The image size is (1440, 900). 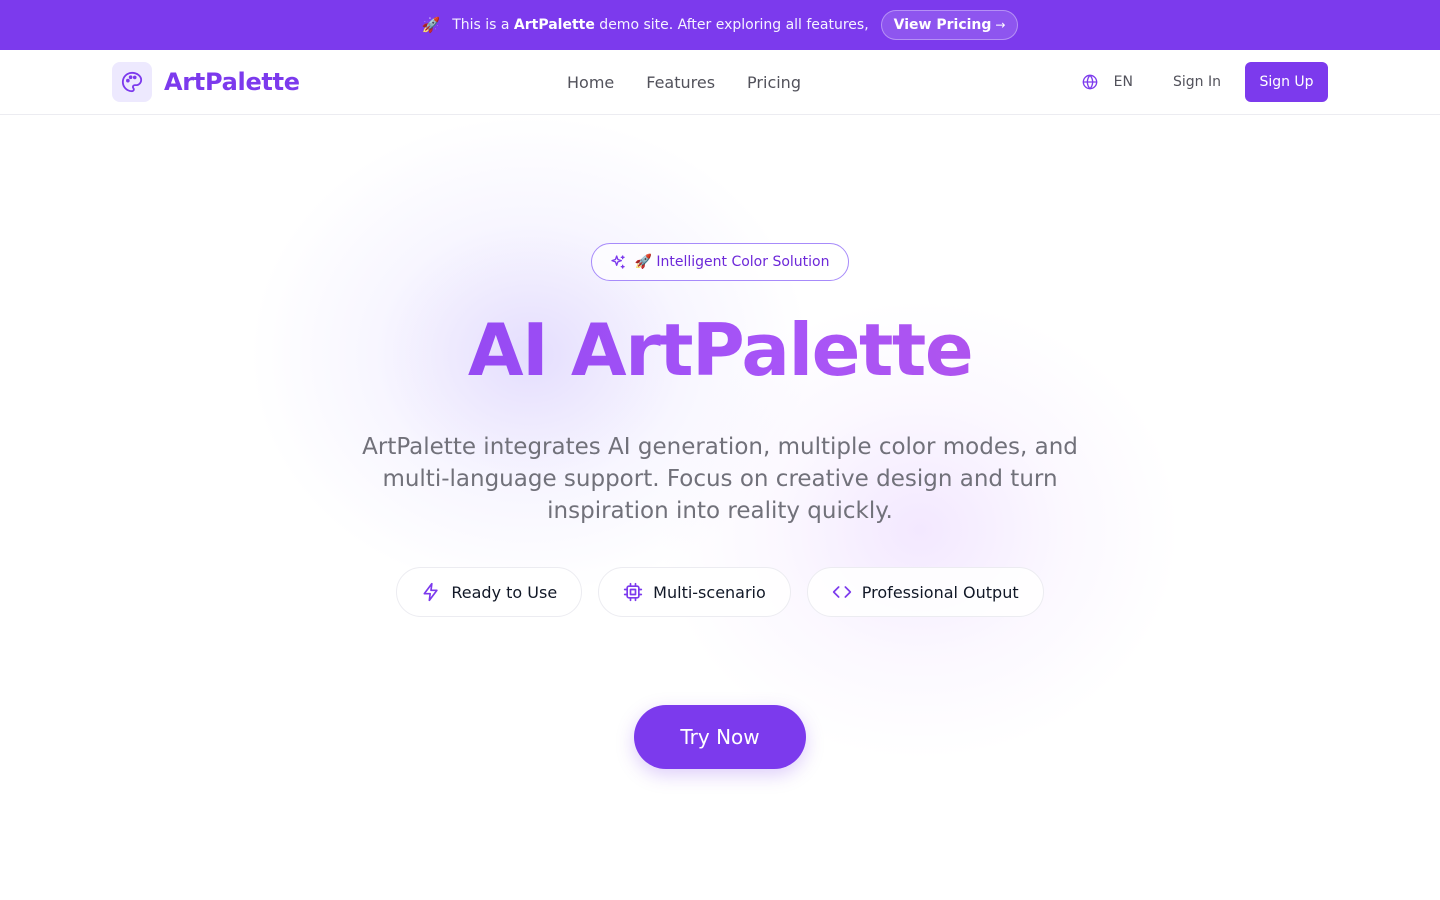 I want to click on rocket-icon: 🚀, so click(x=431, y=25).